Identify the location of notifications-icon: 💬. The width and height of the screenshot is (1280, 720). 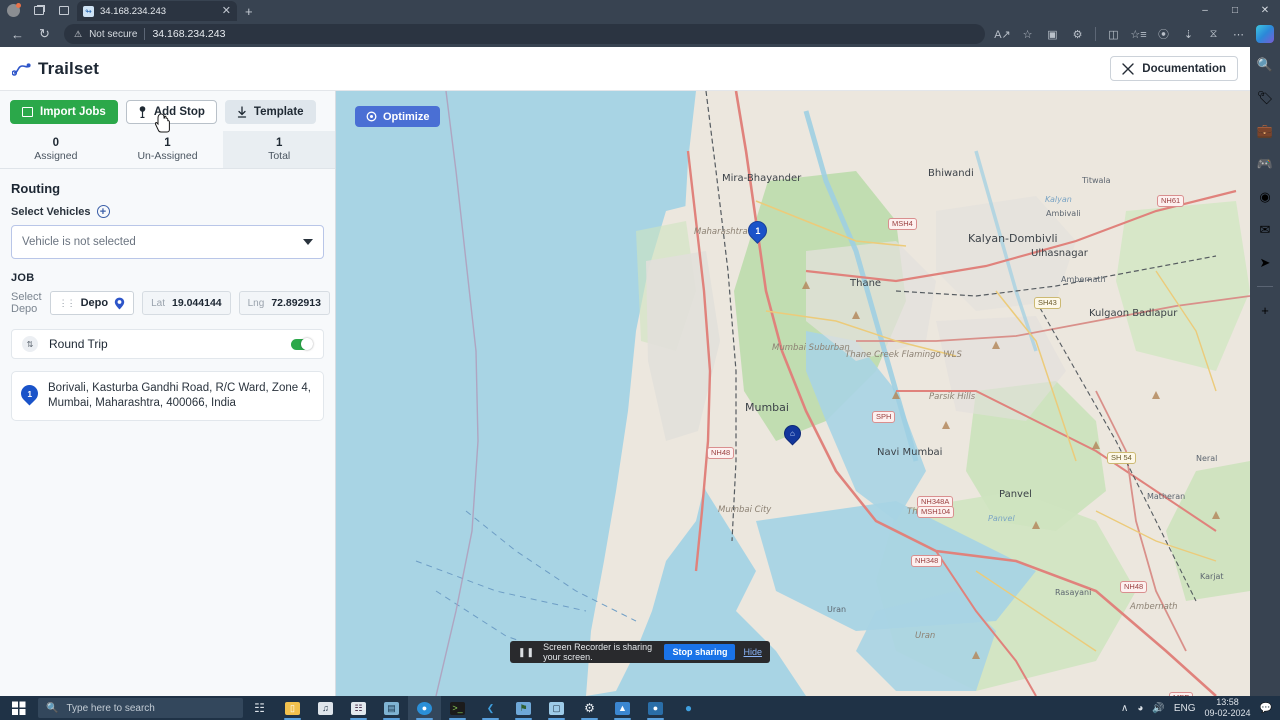
(1266, 708).